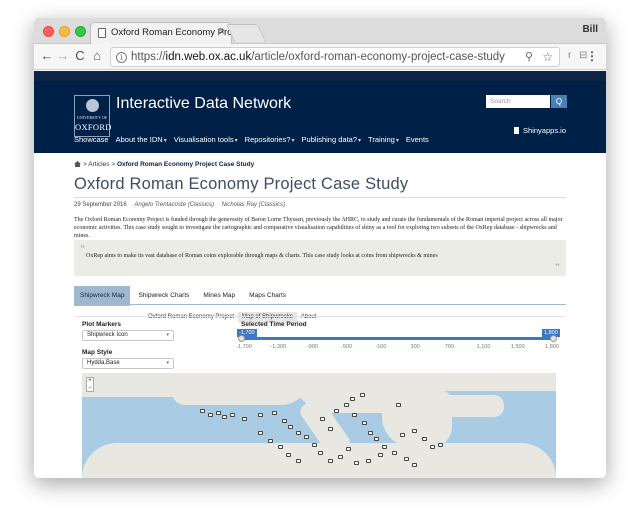 The height and width of the screenshot is (527, 640). What do you see at coordinates (219, 296) in the screenshot?
I see `tab-mines-map: Mines Map` at bounding box center [219, 296].